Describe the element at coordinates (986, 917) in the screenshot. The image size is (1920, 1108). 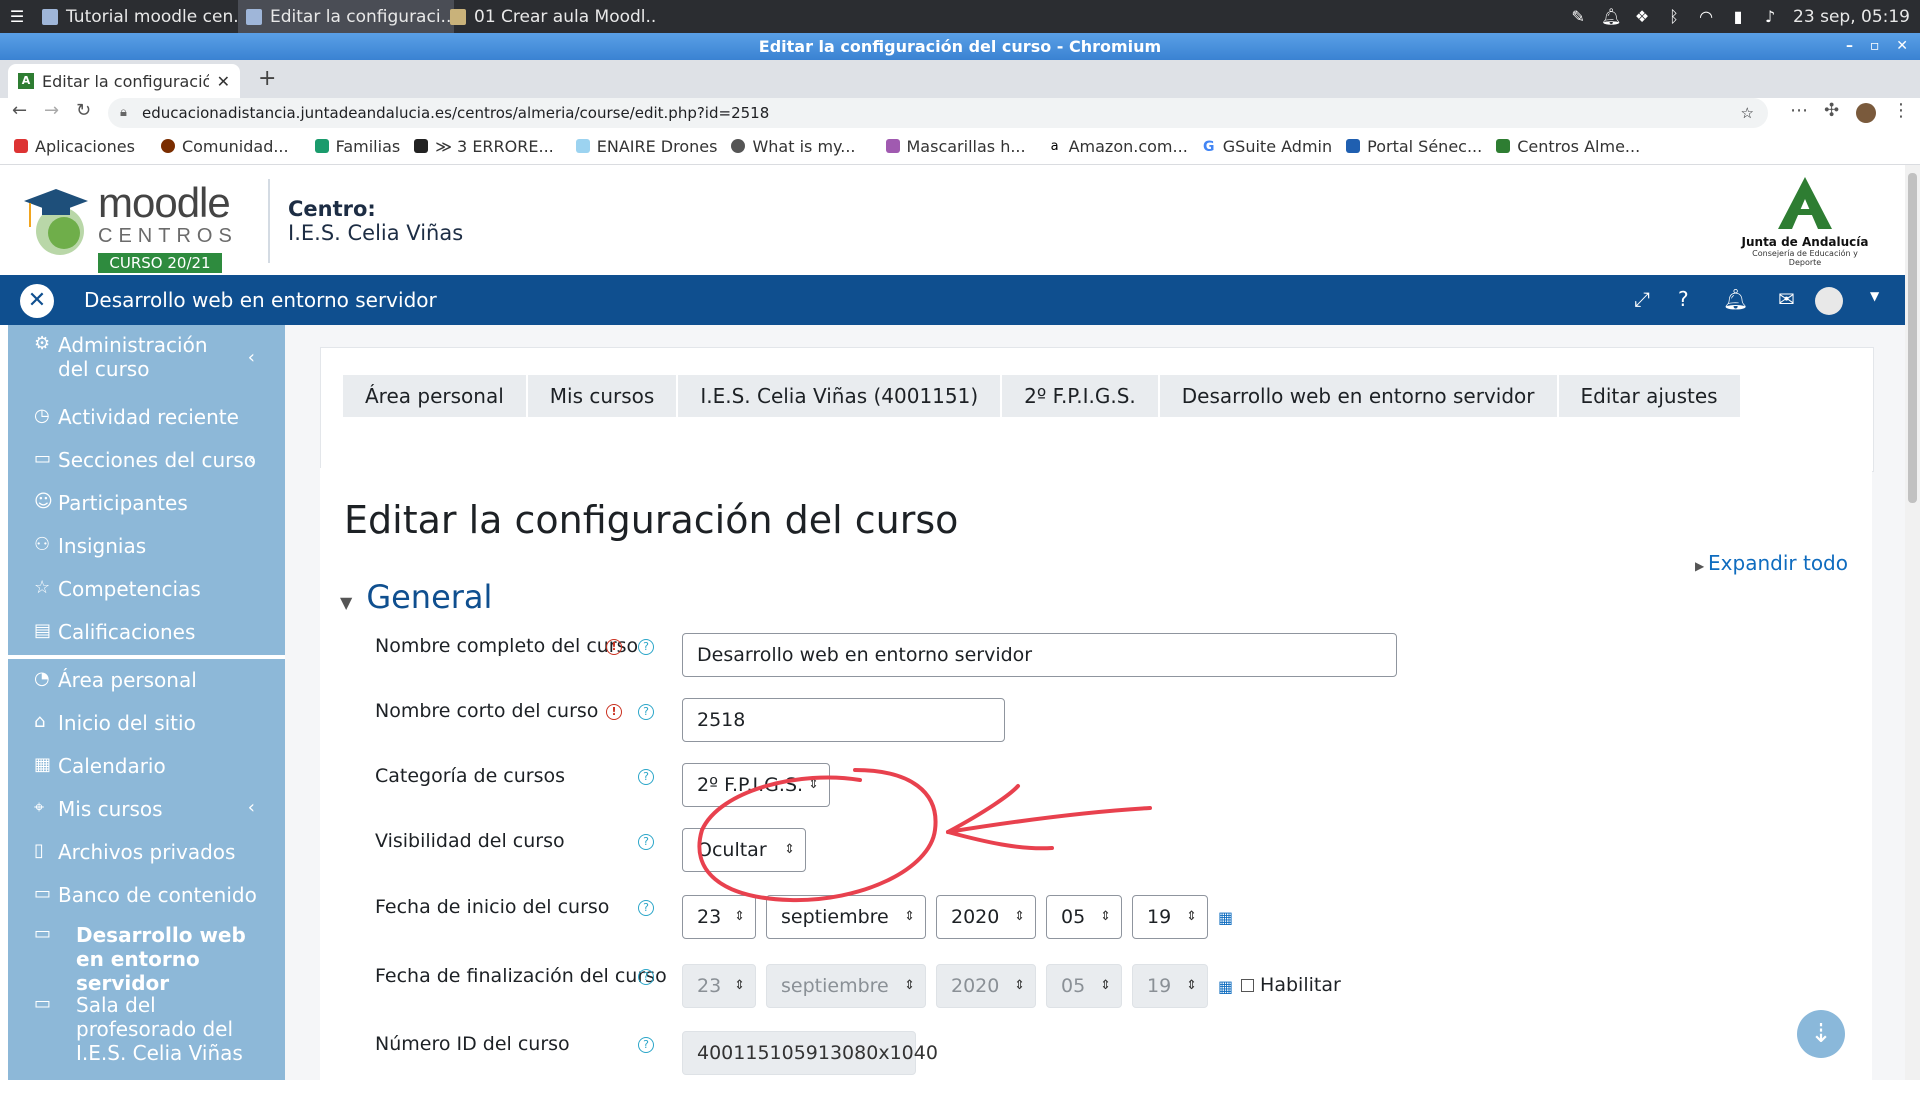
I see `start-year-select: 2020` at that location.